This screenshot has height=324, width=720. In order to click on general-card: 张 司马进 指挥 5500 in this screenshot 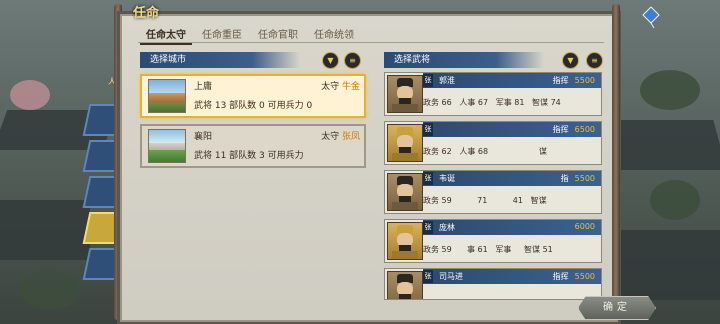, I will do `click(493, 284)`.